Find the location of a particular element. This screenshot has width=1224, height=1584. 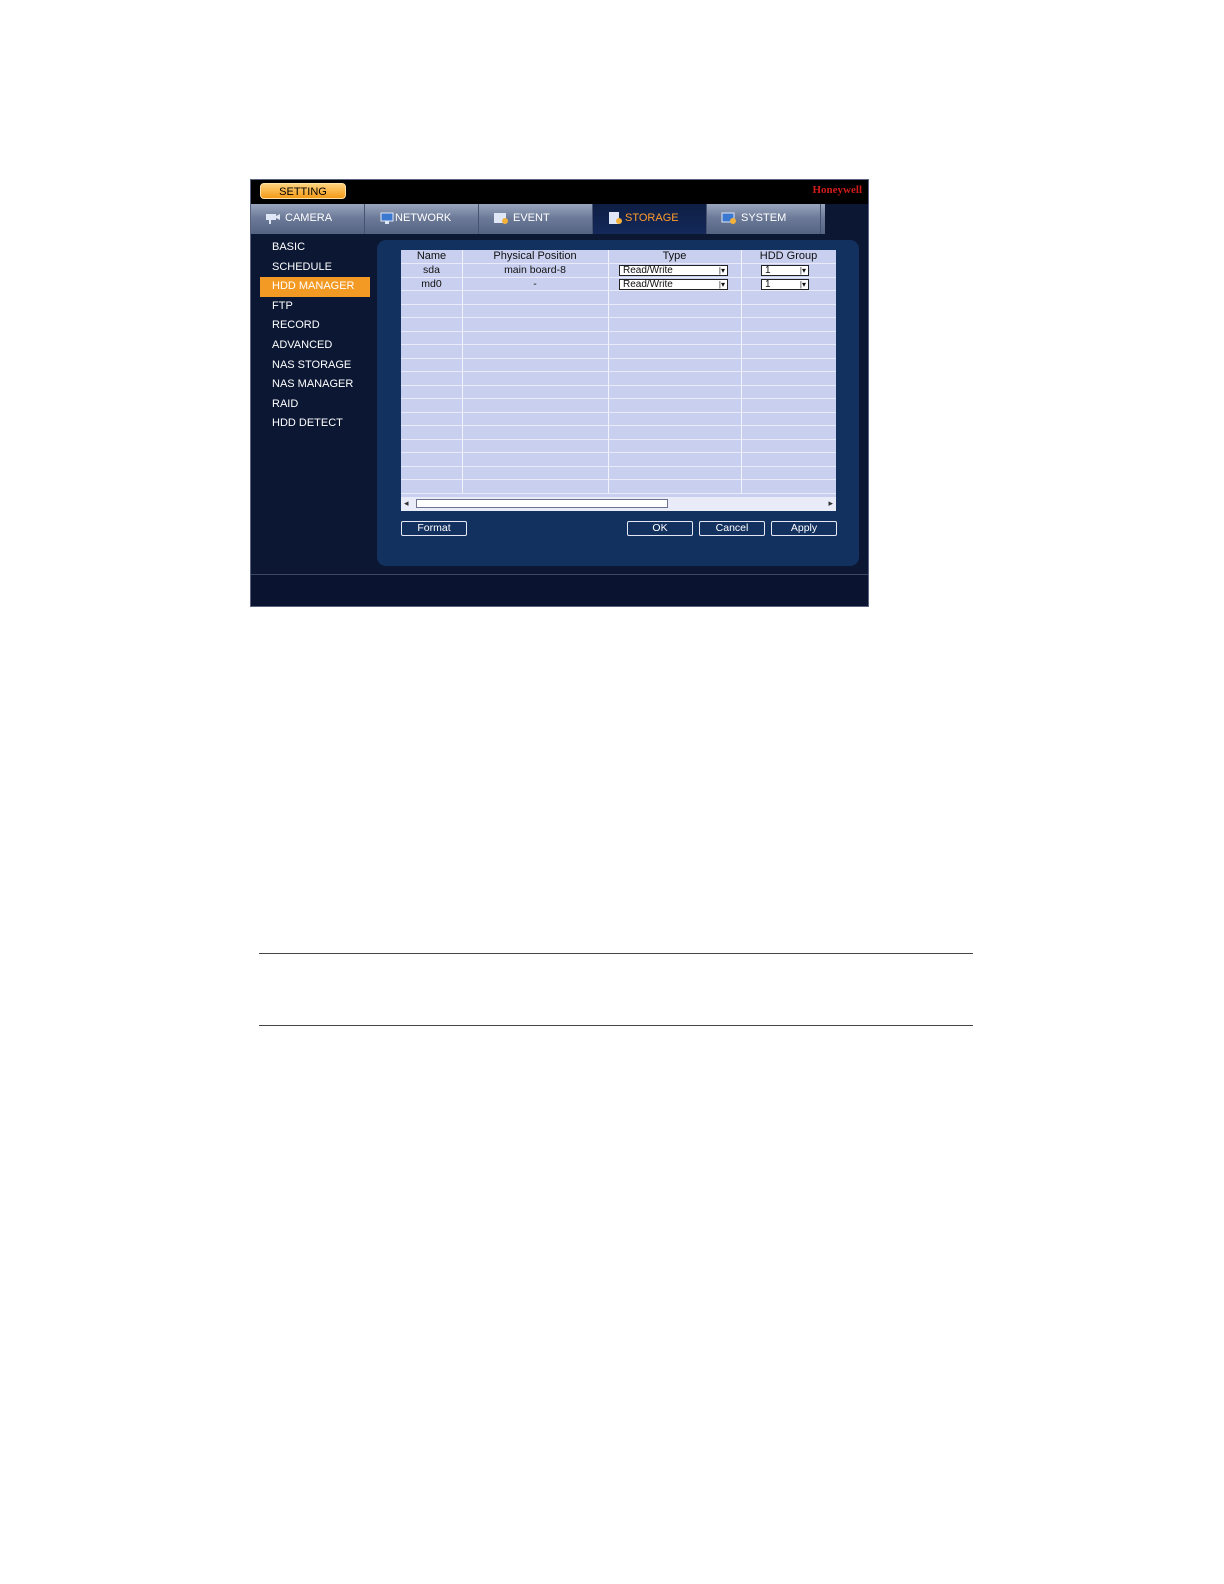

table-cell-name: md0 is located at coordinates (431, 284).